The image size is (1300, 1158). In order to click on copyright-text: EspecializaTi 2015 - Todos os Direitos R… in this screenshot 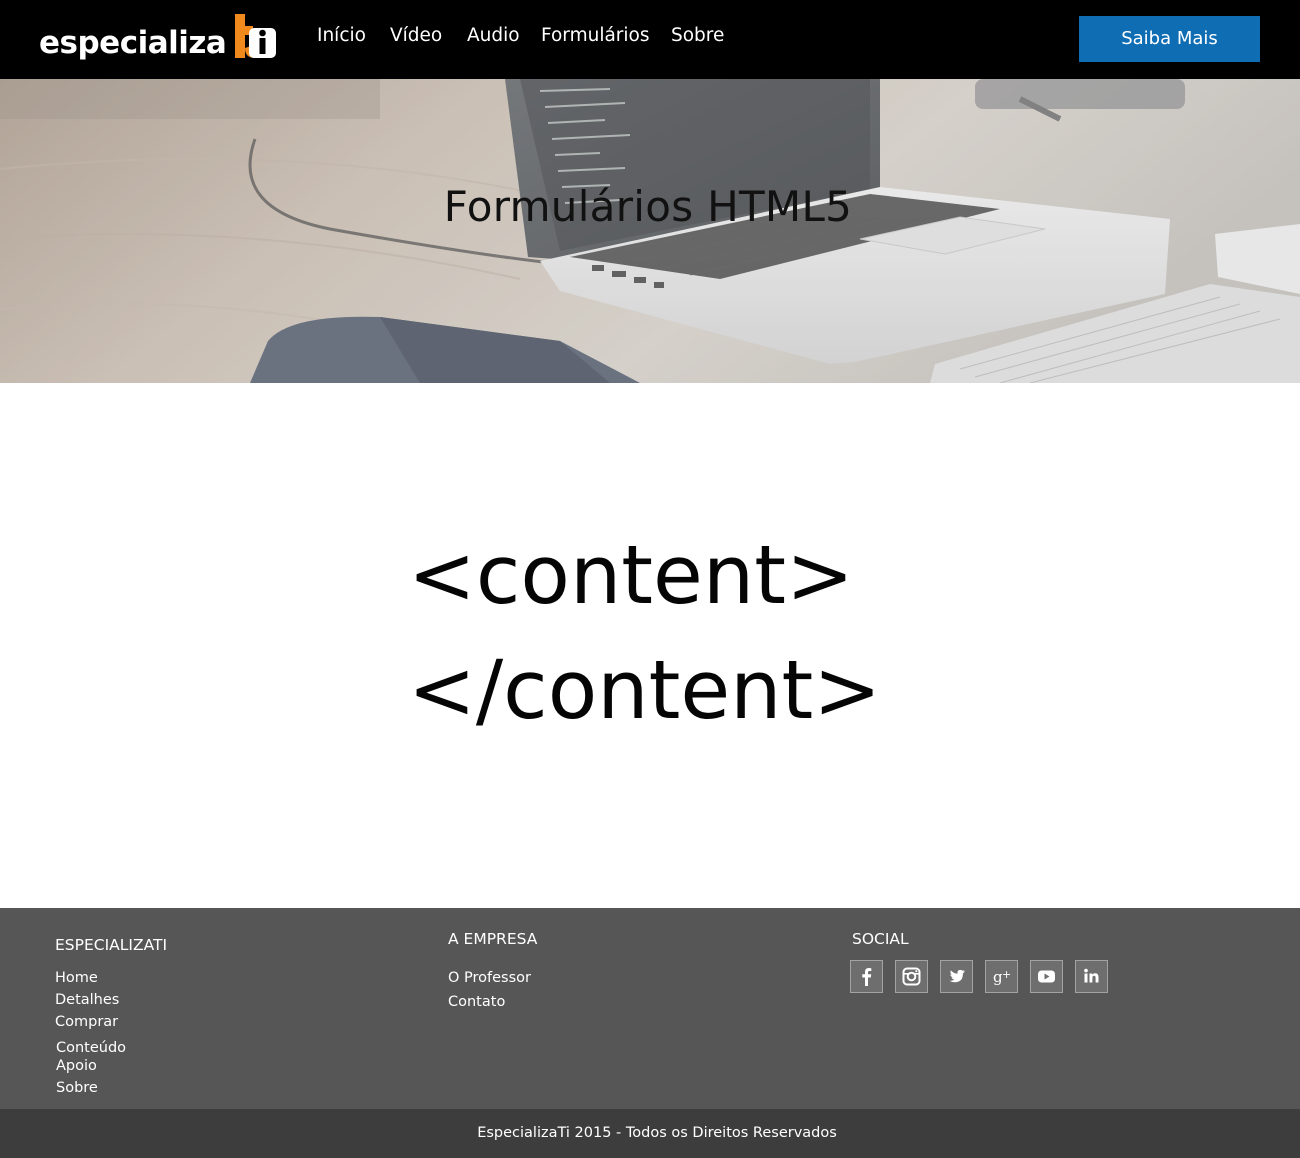, I will do `click(657, 1133)`.